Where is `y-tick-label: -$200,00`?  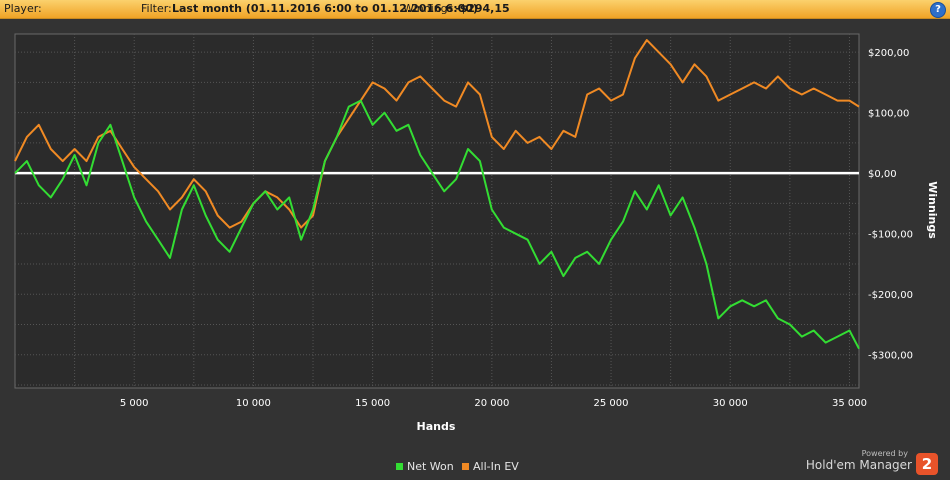
y-tick-label: -$200,00 is located at coordinates (890, 295).